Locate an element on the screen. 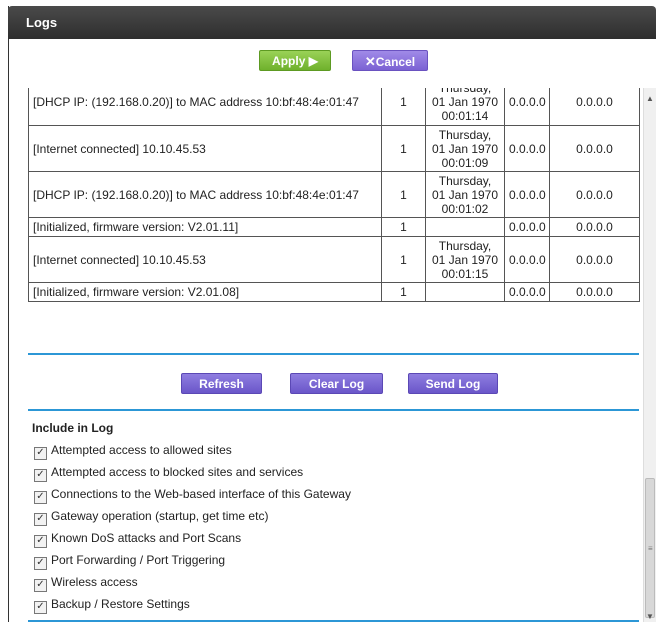 The image size is (657, 623). log-time: Thursday, 01 Jan 1970 00:01:09 is located at coordinates (465, 148).